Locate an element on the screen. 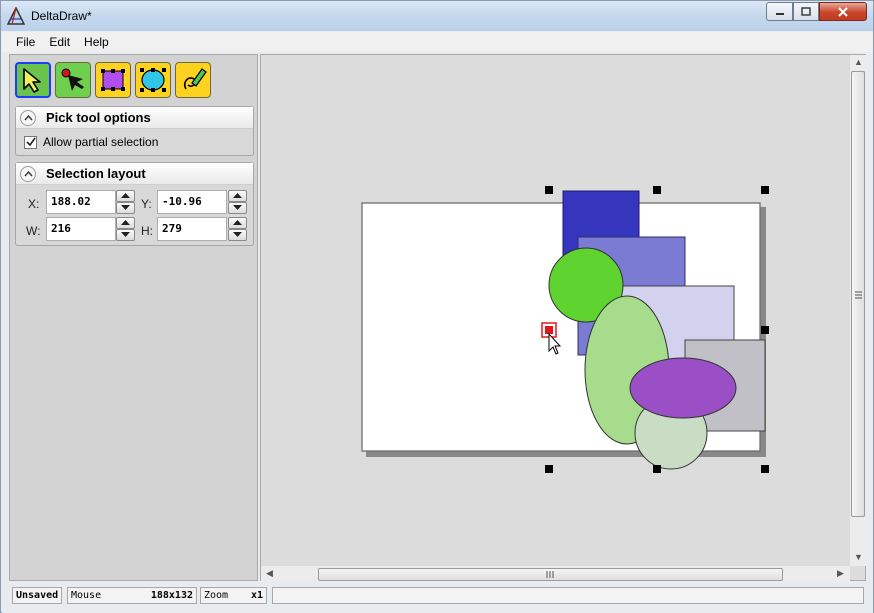  x-field: 188.02 is located at coordinates (81, 202).